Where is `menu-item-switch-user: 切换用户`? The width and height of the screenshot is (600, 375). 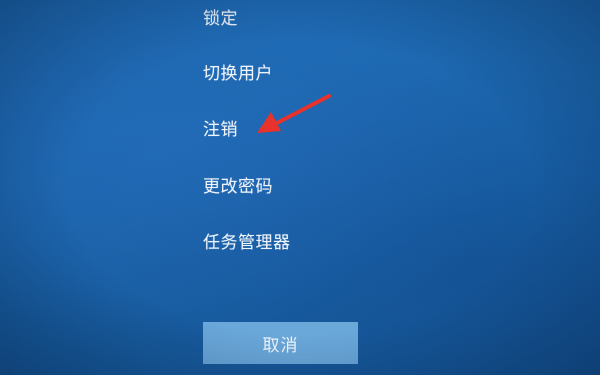 menu-item-switch-user: 切换用户 is located at coordinates (240, 74).